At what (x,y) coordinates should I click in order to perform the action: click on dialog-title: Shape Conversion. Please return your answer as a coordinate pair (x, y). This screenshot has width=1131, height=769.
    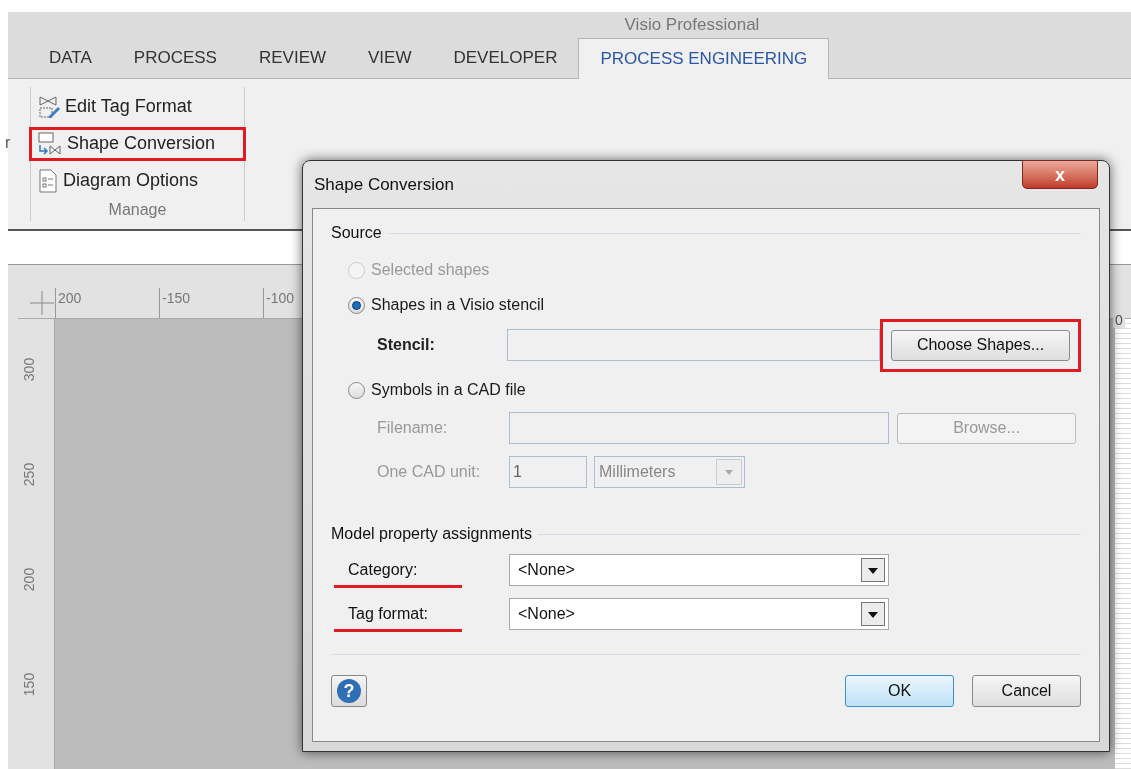
    Looking at the image, I should click on (383, 184).